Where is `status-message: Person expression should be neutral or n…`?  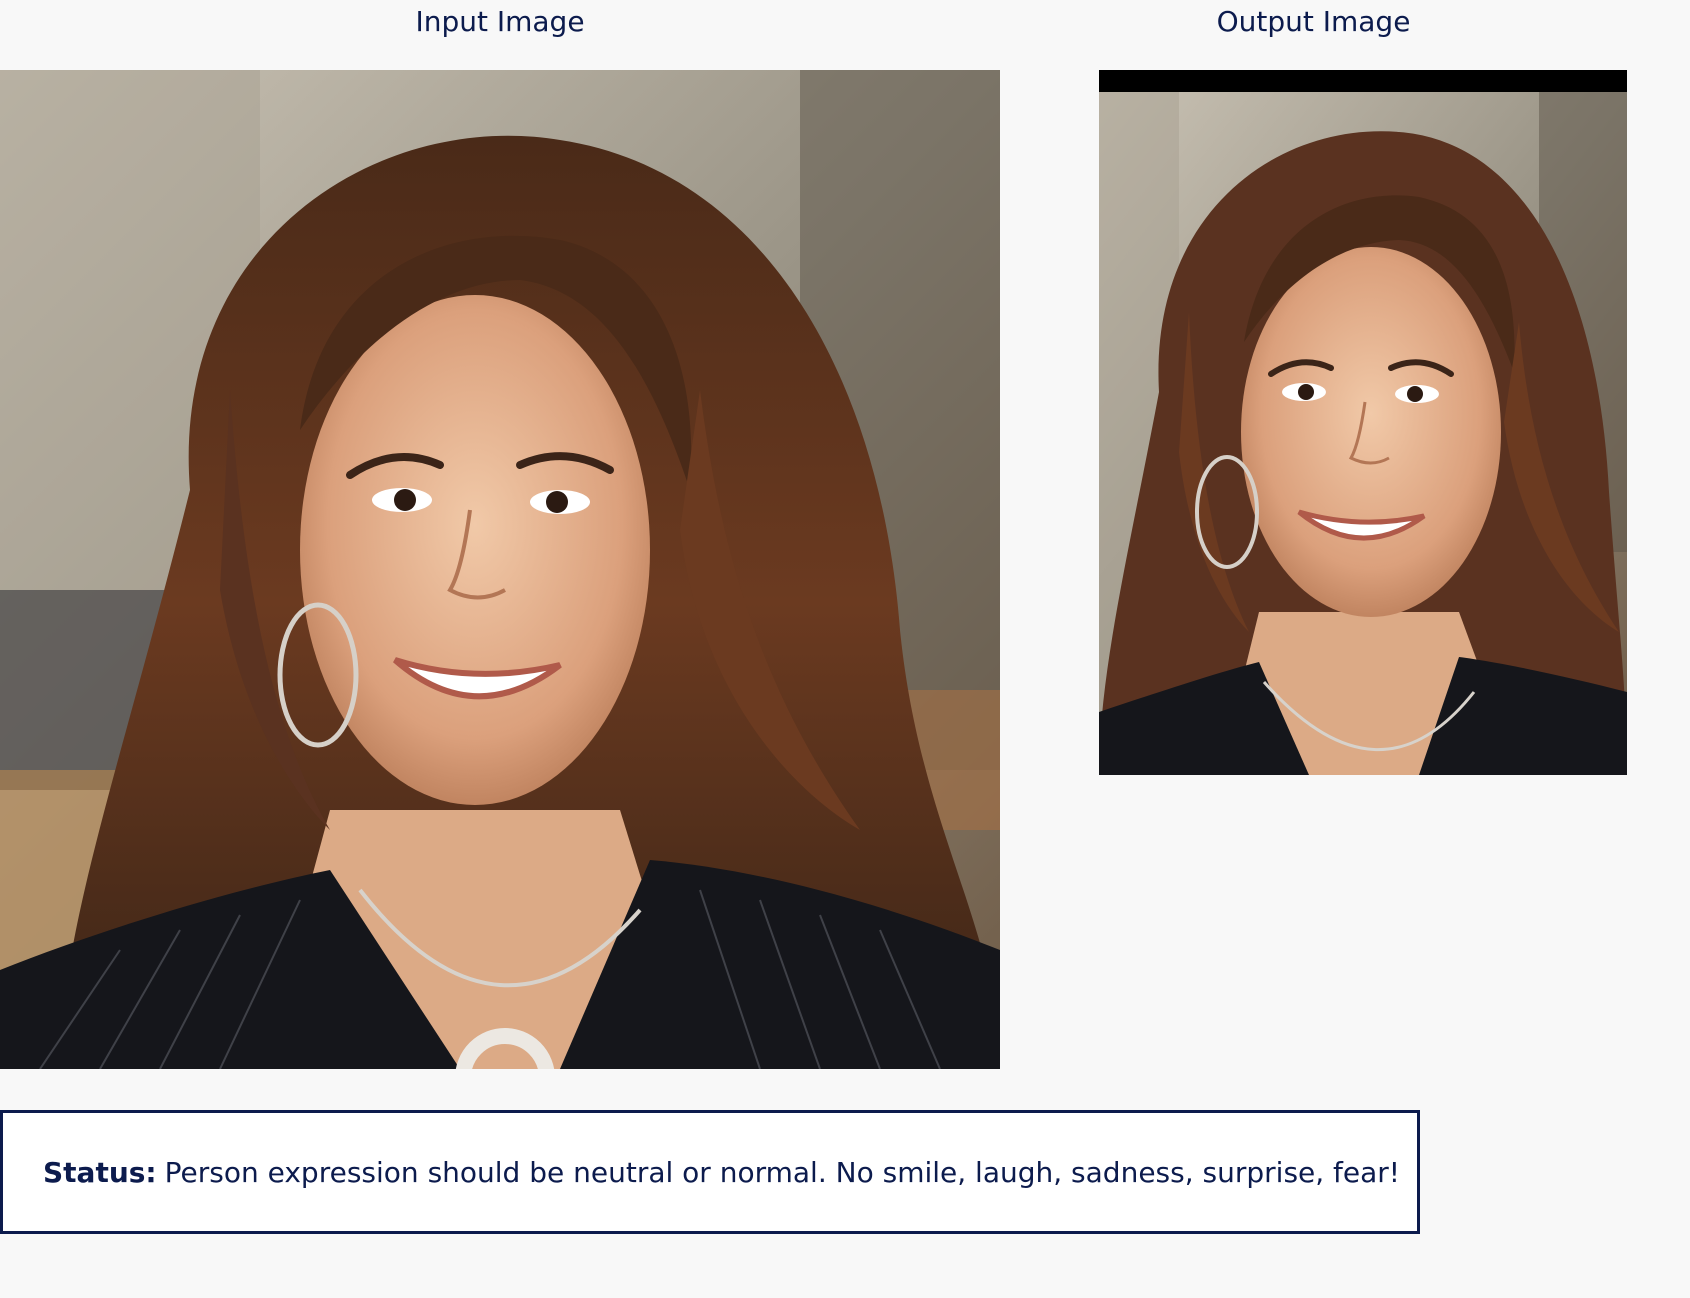 status-message: Person expression should be neutral or n… is located at coordinates (782, 1172).